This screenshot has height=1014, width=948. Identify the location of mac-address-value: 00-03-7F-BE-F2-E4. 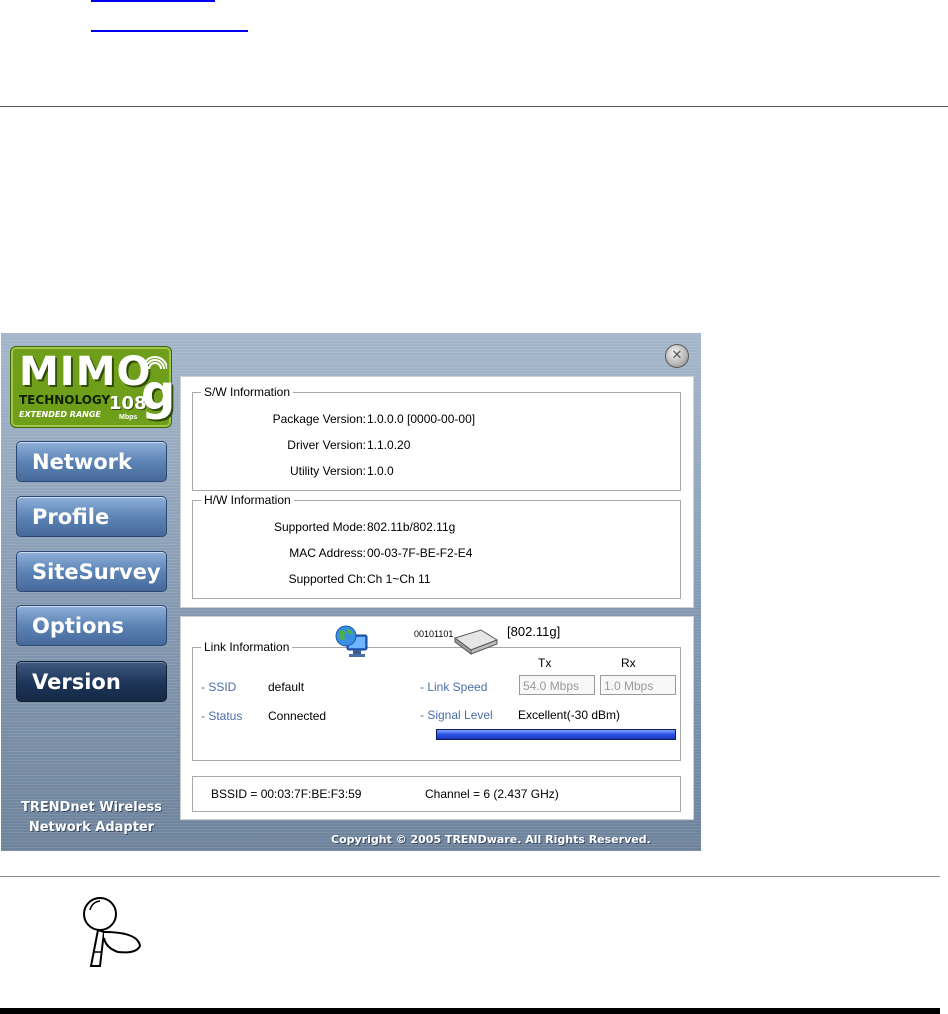
(420, 553).